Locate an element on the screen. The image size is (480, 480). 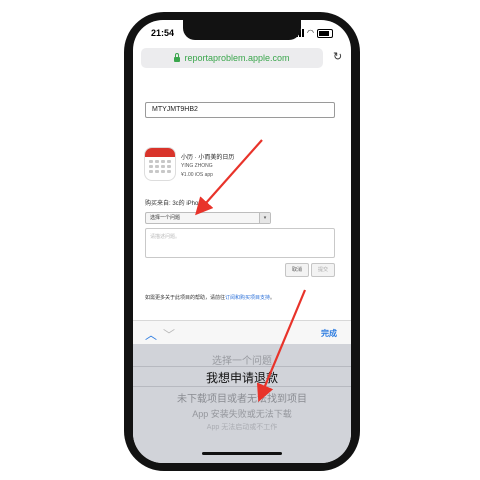
browser-address-bar: reportaproblem.apple.com ↻ is located at coordinates (242, 59).